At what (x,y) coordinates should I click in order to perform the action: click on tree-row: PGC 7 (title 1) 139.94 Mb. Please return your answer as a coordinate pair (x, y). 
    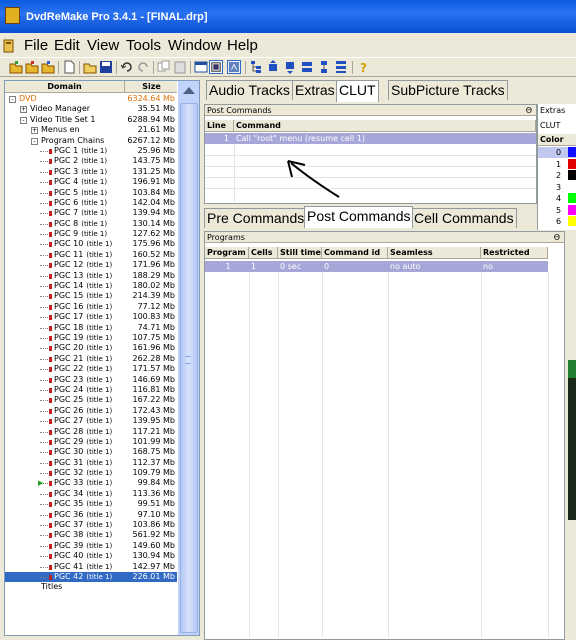
    Looking at the image, I should click on (91, 213).